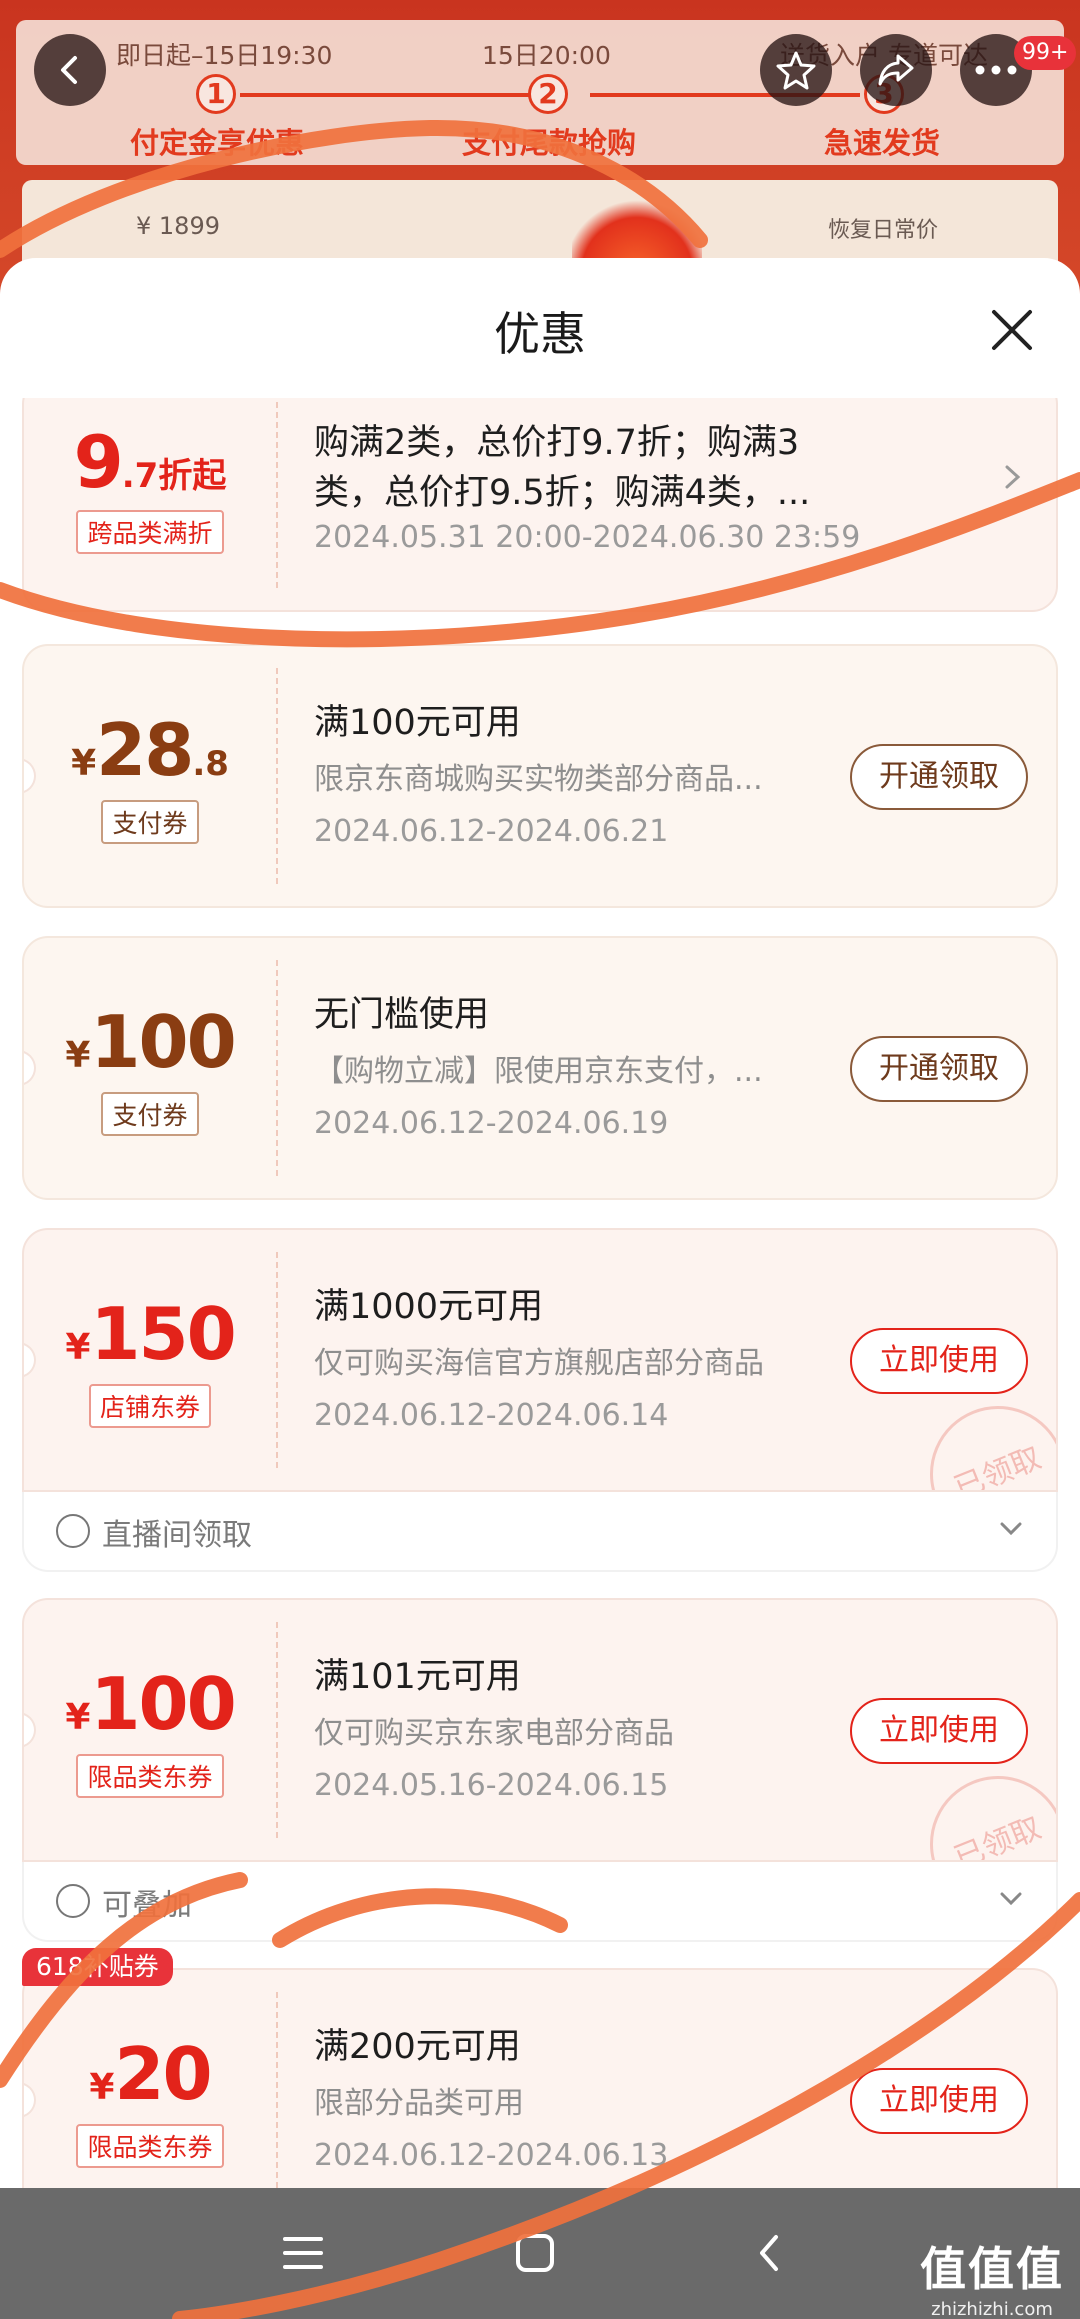  What do you see at coordinates (491, 1123) in the screenshot?
I see `coupon-validity: 2024.06.12-2024.06.19` at bounding box center [491, 1123].